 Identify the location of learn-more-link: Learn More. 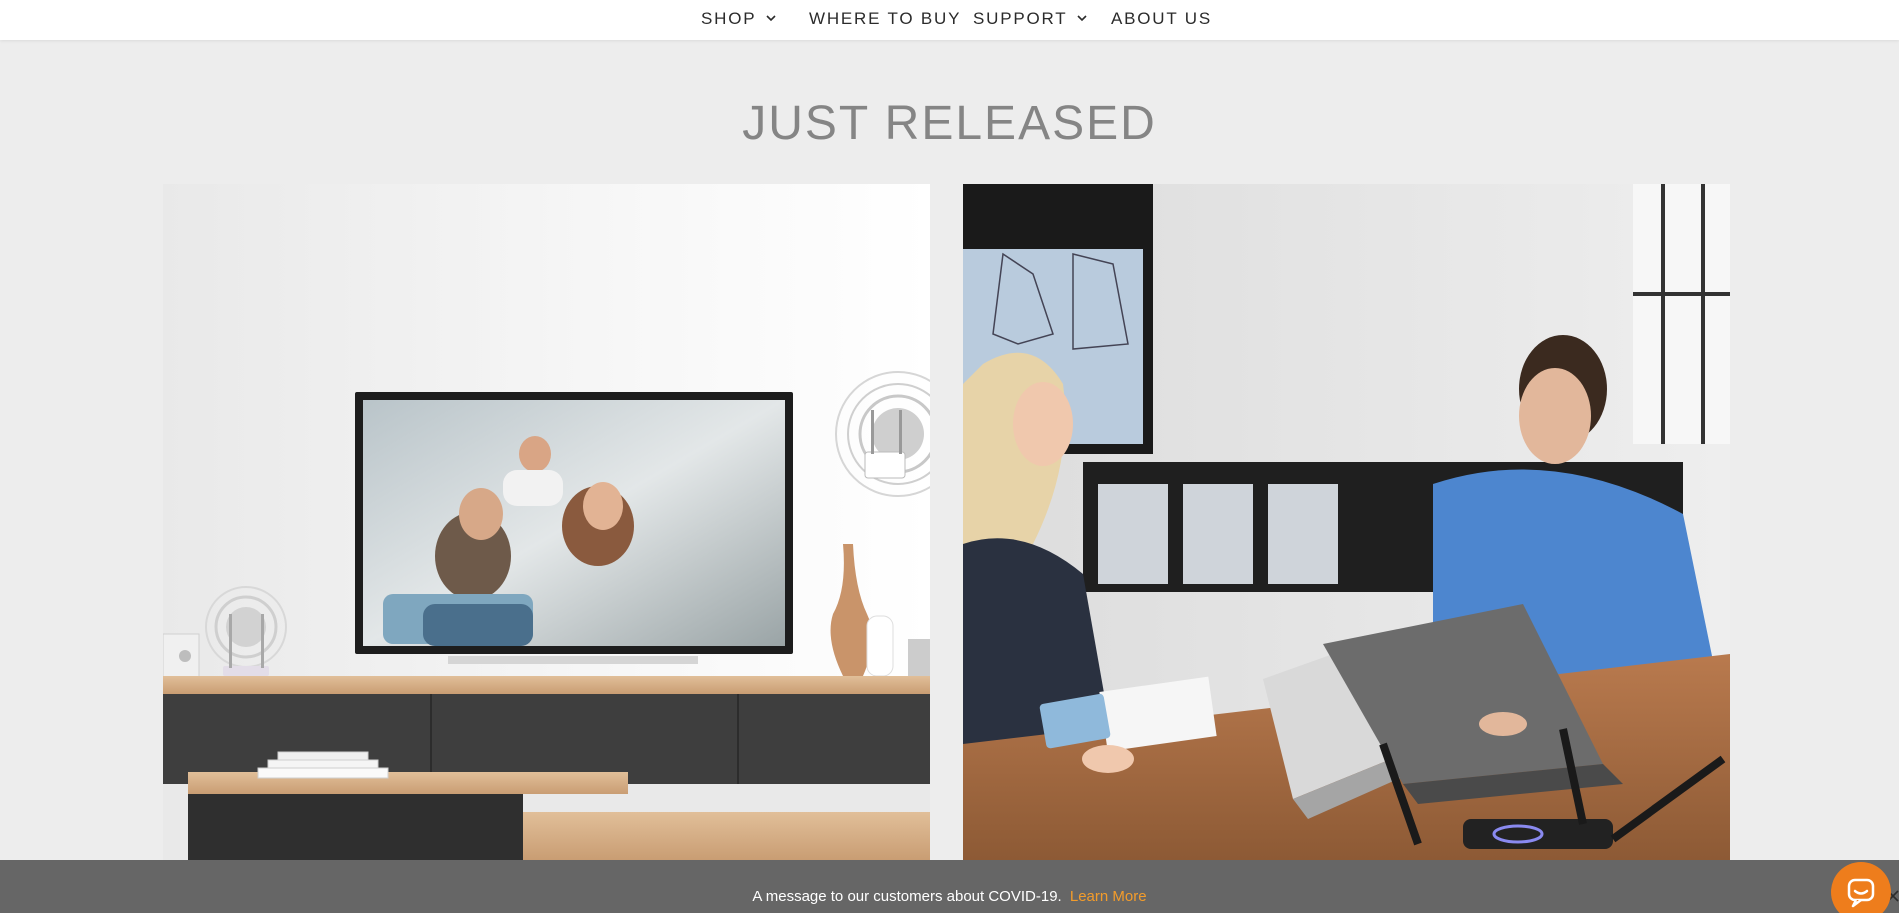
(1108, 896).